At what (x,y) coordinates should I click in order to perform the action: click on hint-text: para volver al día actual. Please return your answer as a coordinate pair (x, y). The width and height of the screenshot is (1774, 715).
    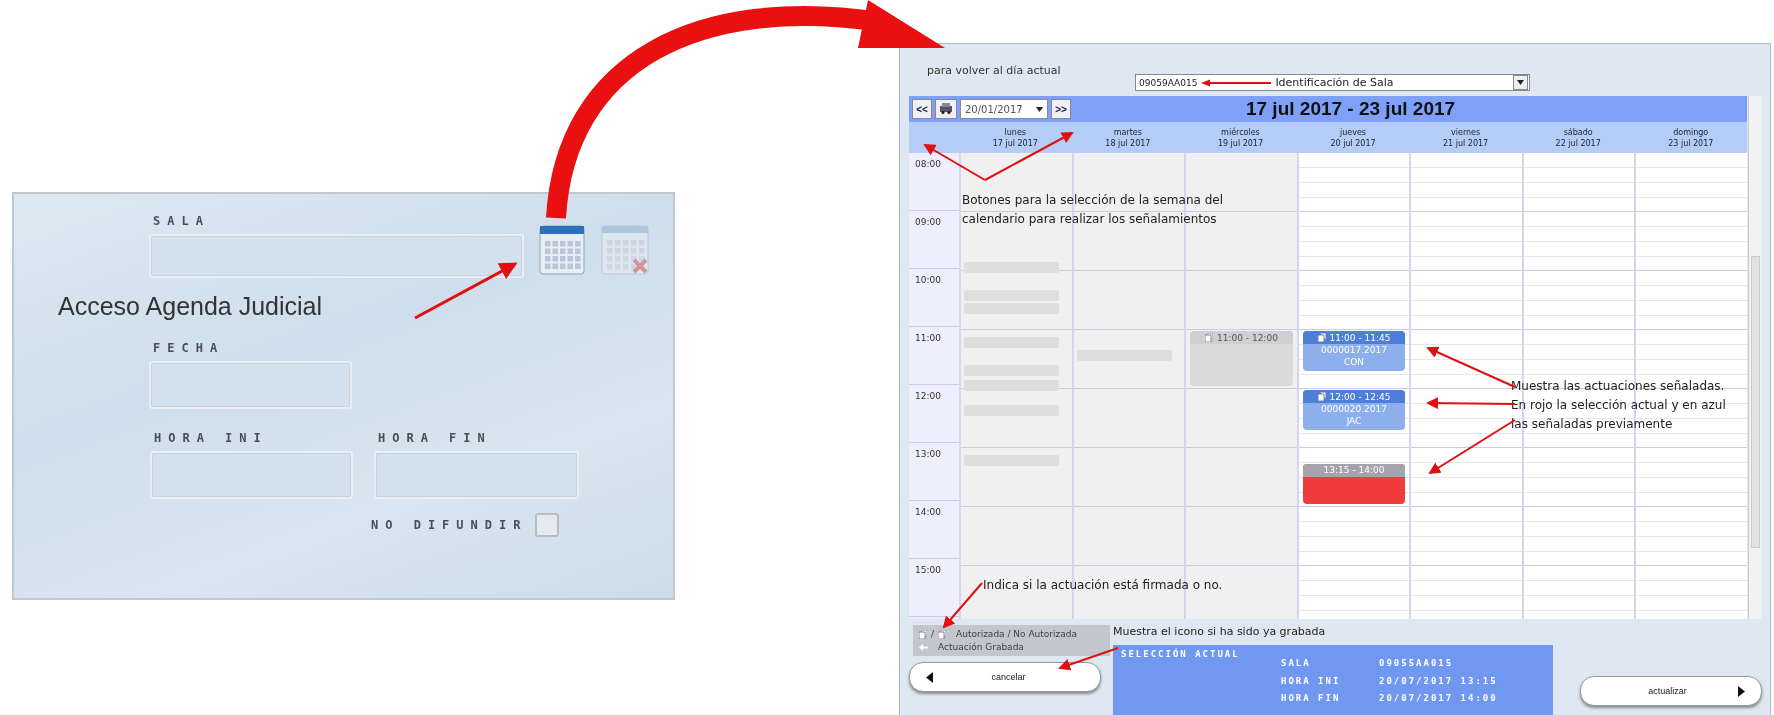
    Looking at the image, I should click on (994, 70).